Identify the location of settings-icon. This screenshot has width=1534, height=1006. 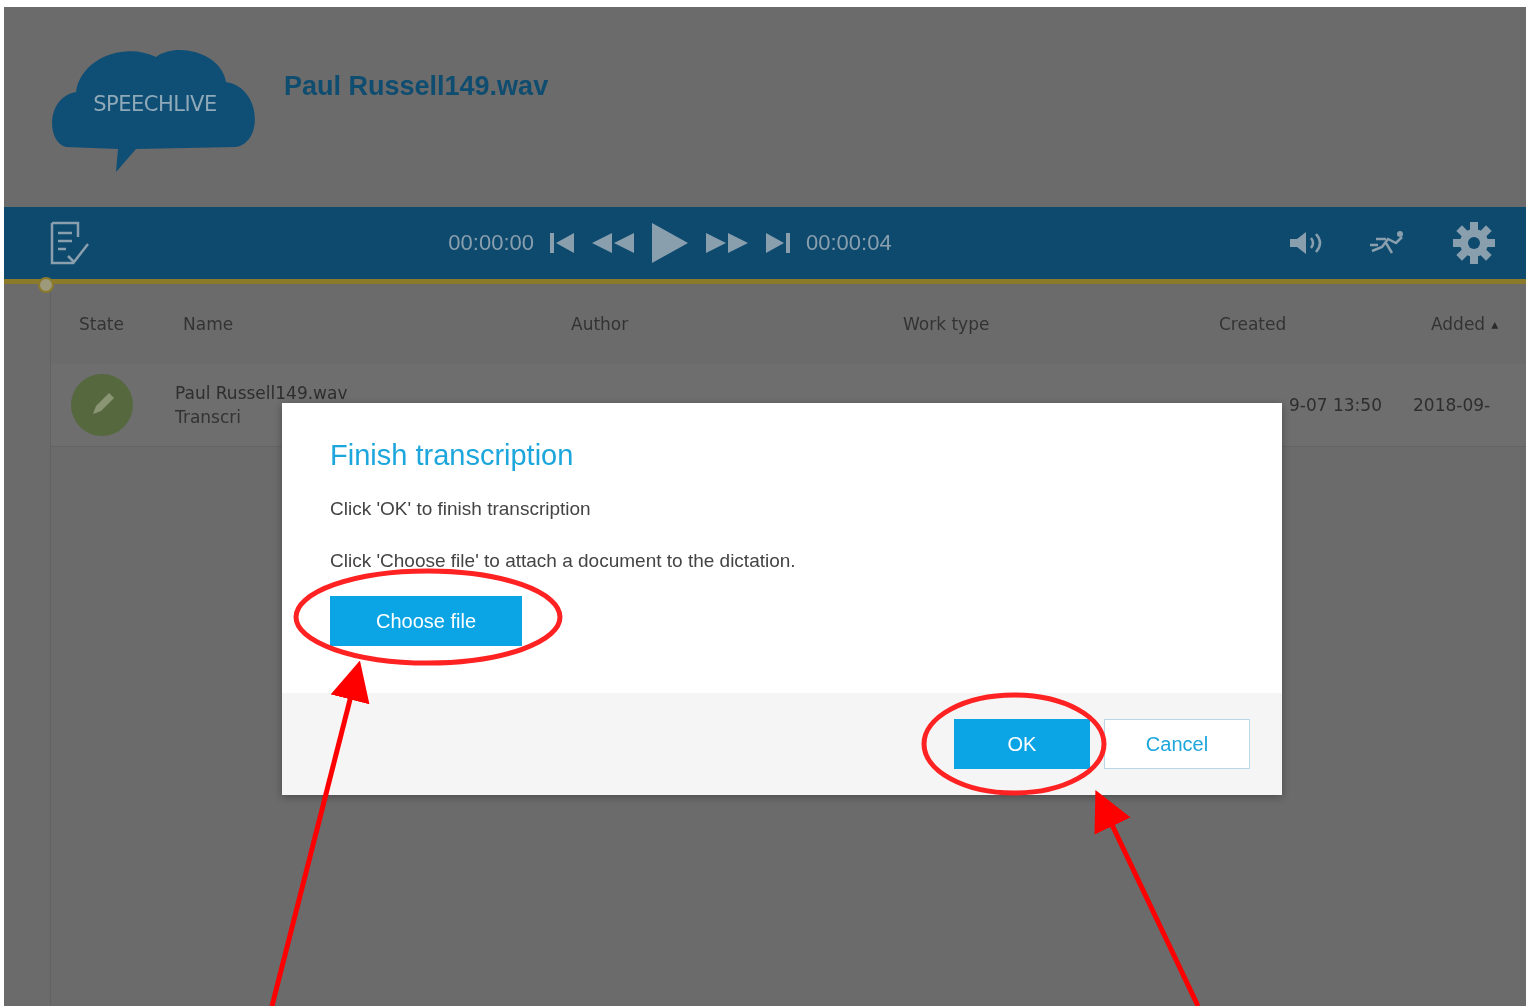
(1474, 243).